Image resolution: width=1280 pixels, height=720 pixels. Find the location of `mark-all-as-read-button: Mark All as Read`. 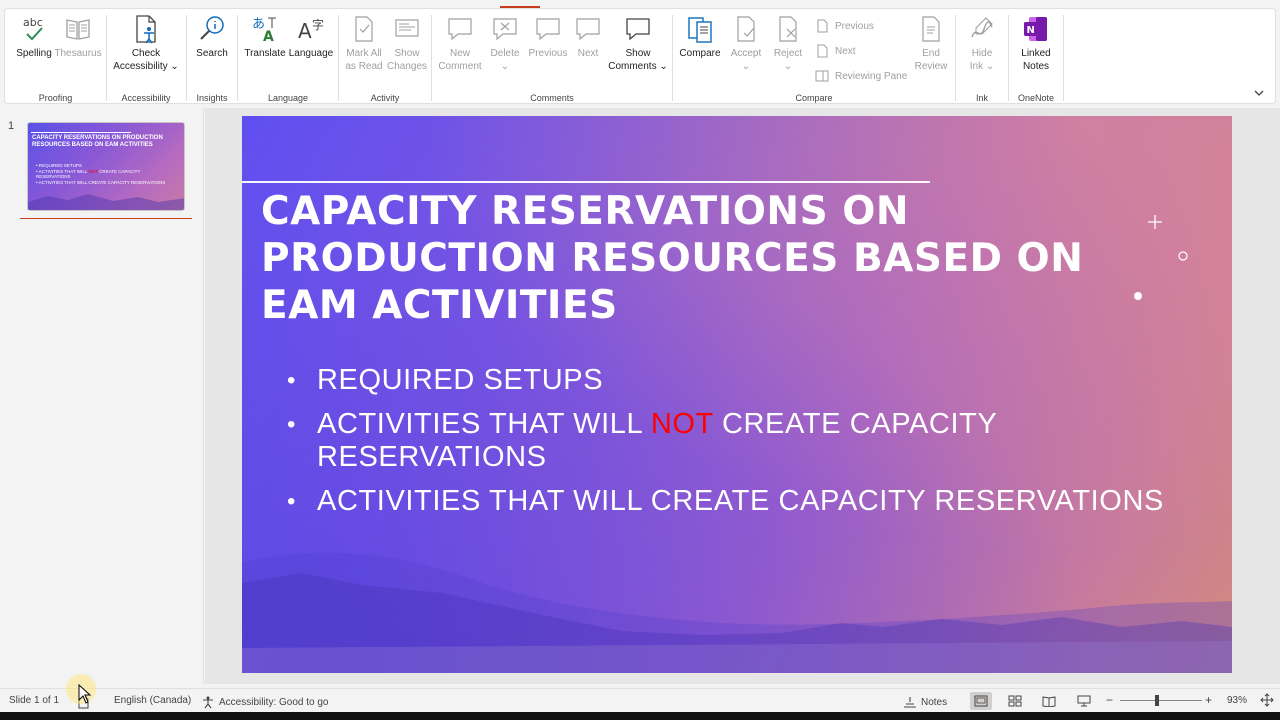

mark-all-as-read-button: Mark All as Read is located at coordinates (364, 43).